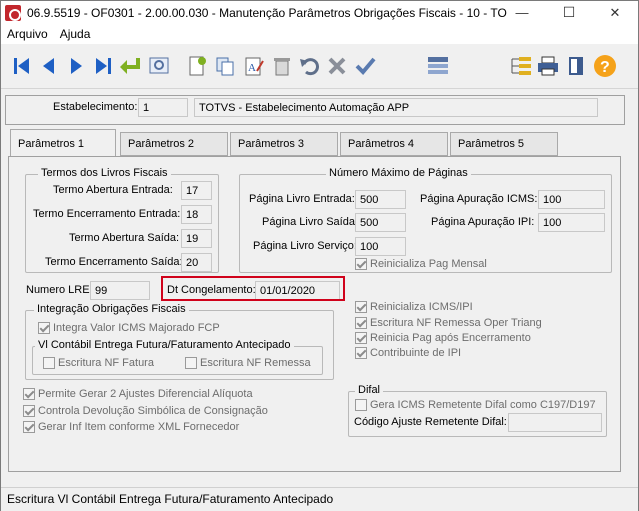 Image resolution: width=639 pixels, height=511 pixels. I want to click on pagina-apuracao-icms-label: Página Apuração ICMS:, so click(479, 199).